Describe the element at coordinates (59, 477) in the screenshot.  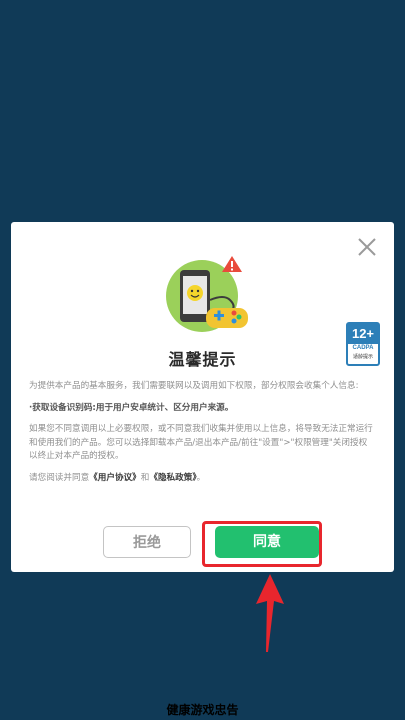
I see `agreement-prefix: 请您阅读并同意` at that location.